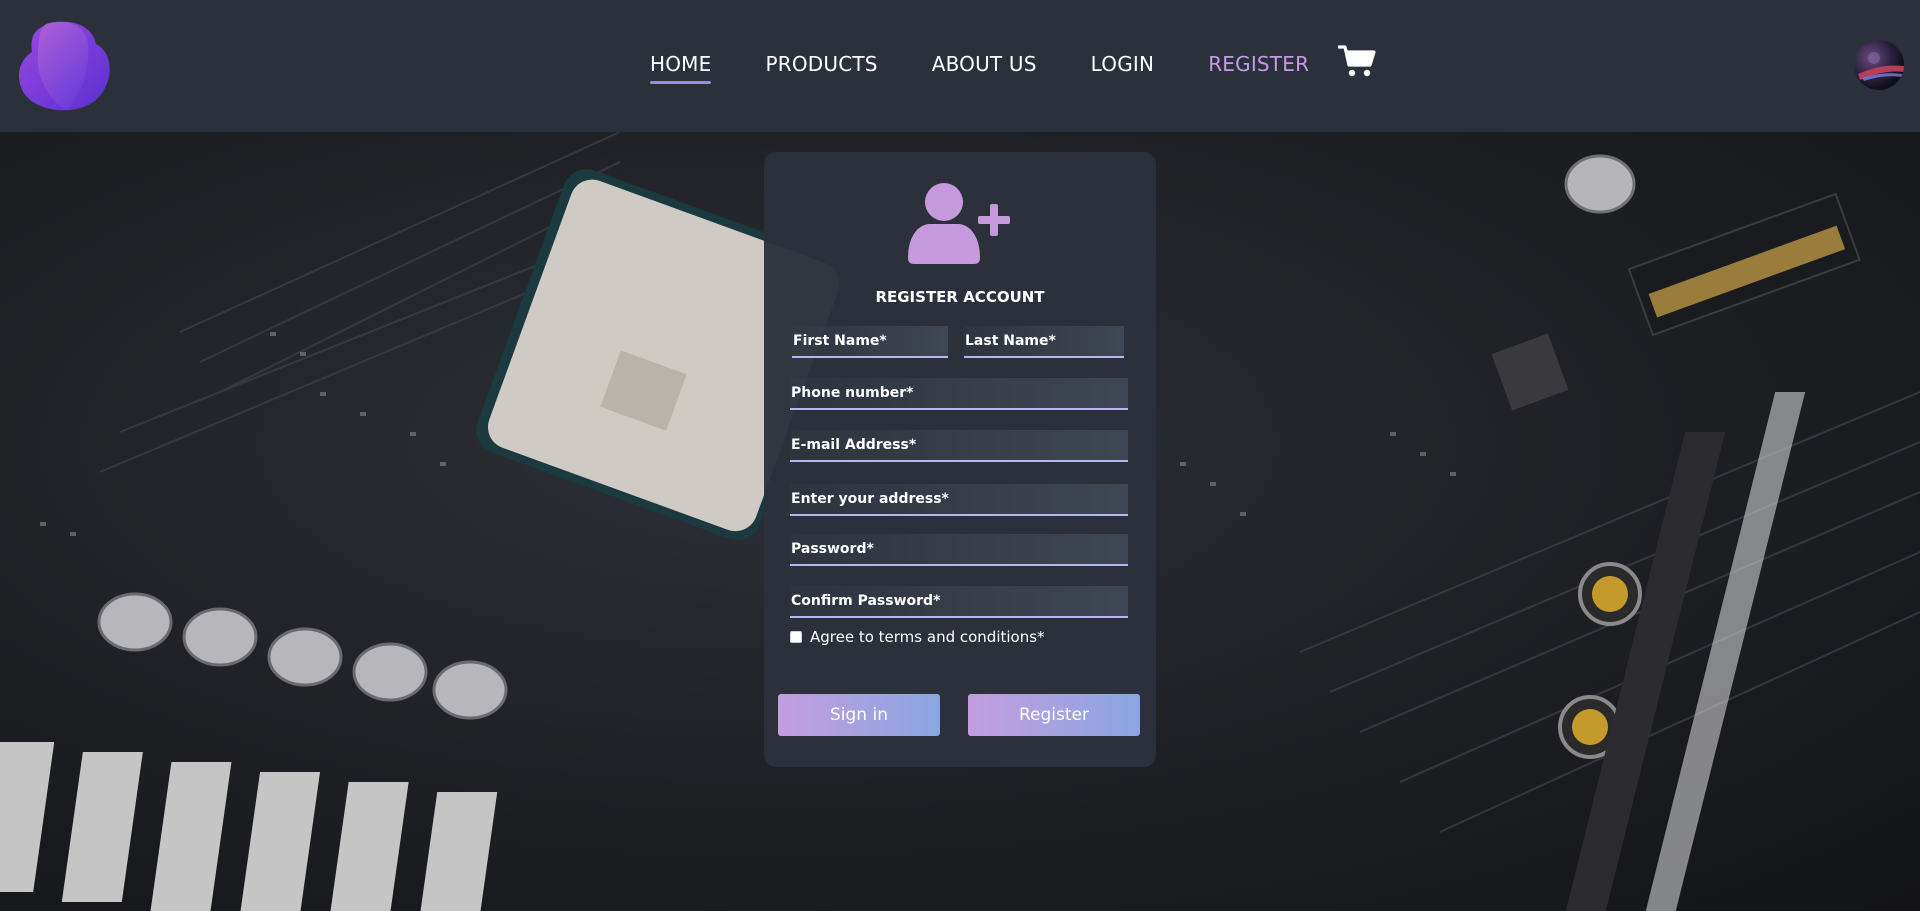  I want to click on last-name-field, so click(1044, 342).